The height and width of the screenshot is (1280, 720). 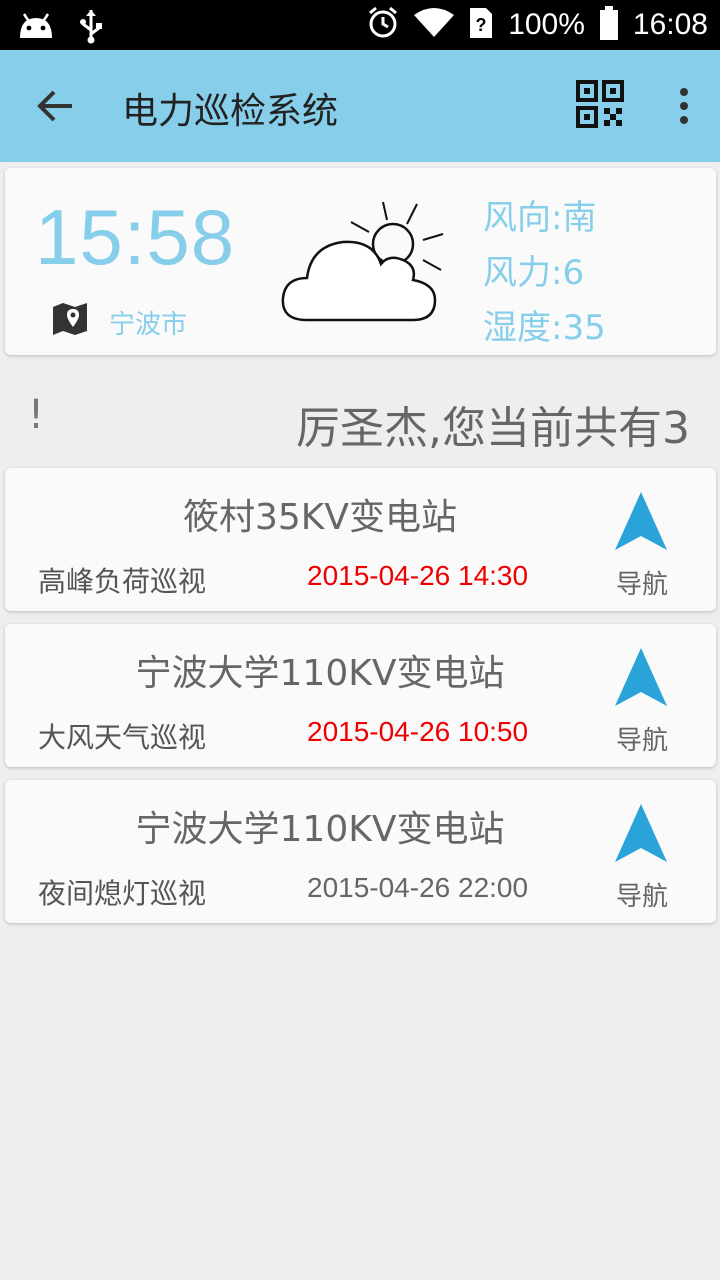 I want to click on status-bar: ? 100% 16:08, so click(x=360, y=25).